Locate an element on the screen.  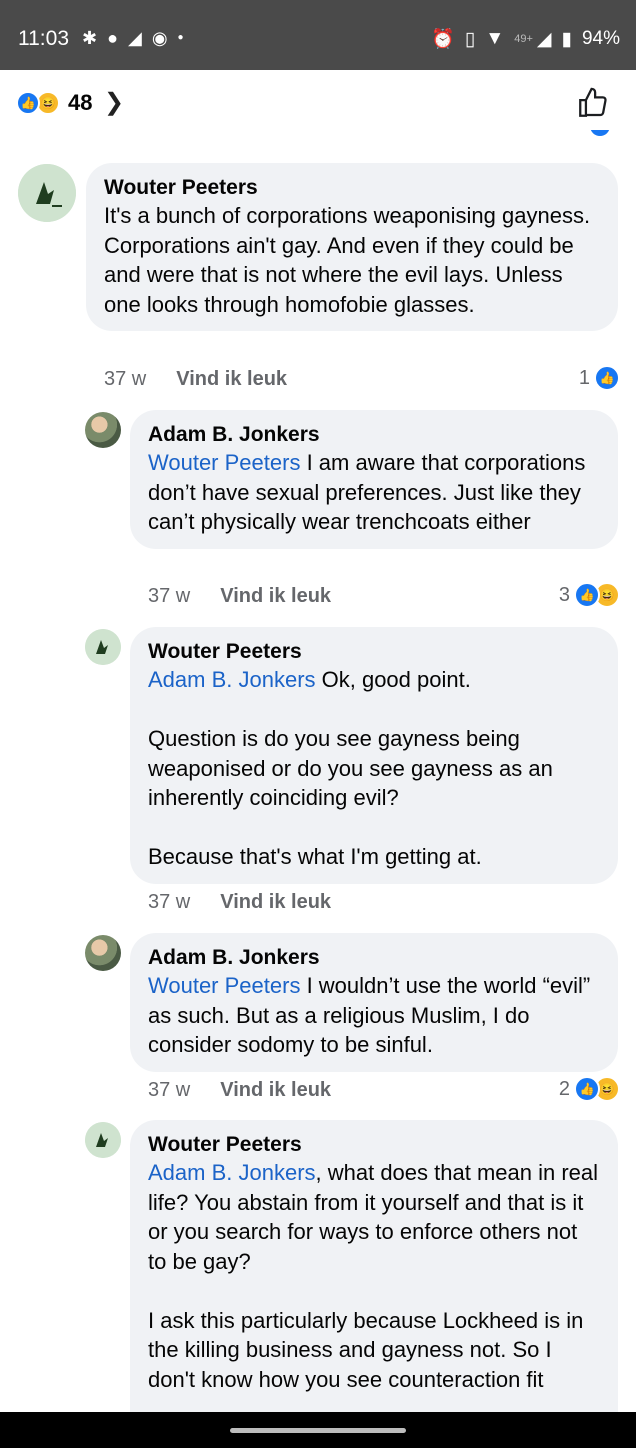
chat-bubble-icon: ● is located at coordinates (112, 38).